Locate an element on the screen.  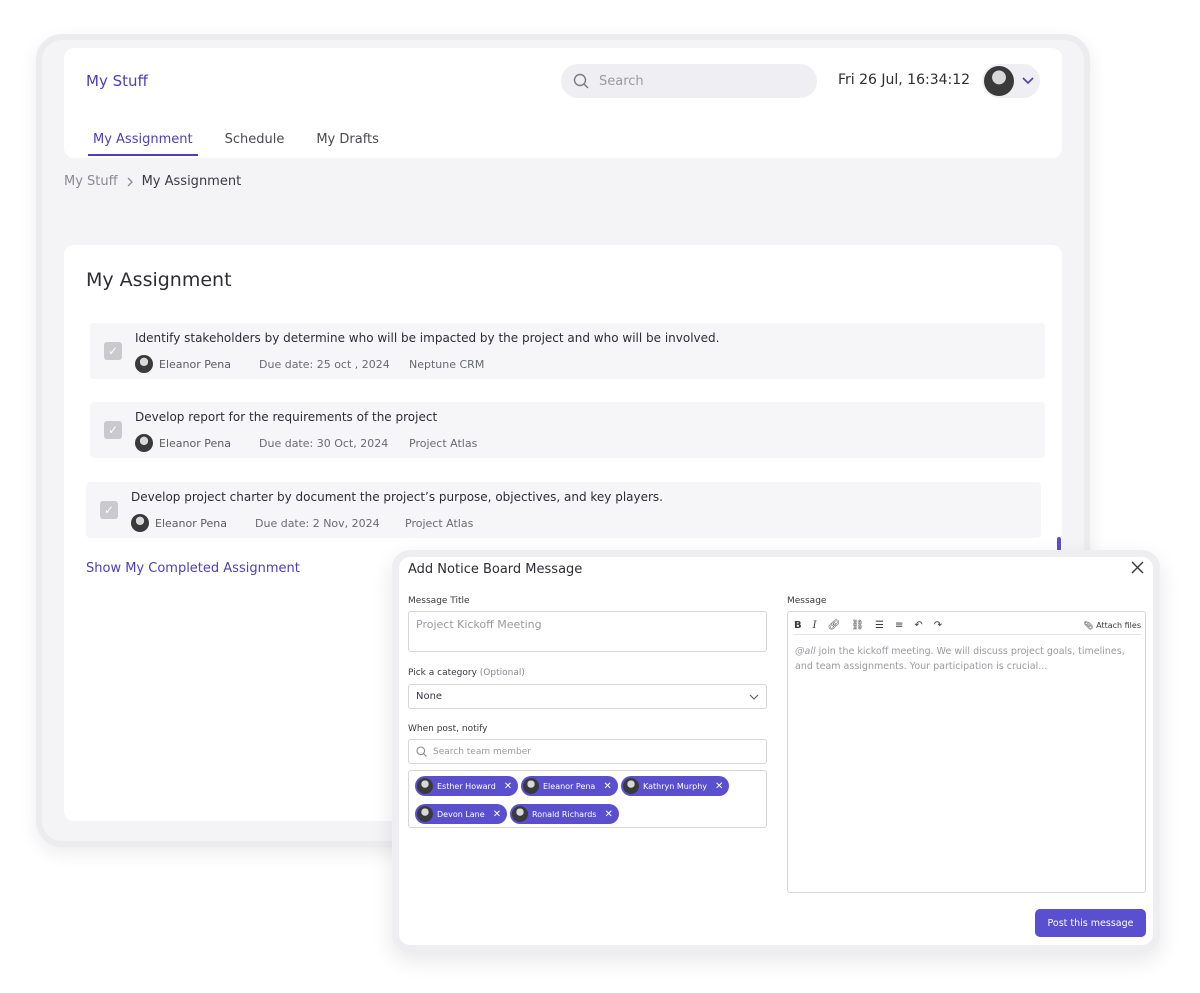
numbered-list-icon: ≡ is located at coordinates (899, 625).